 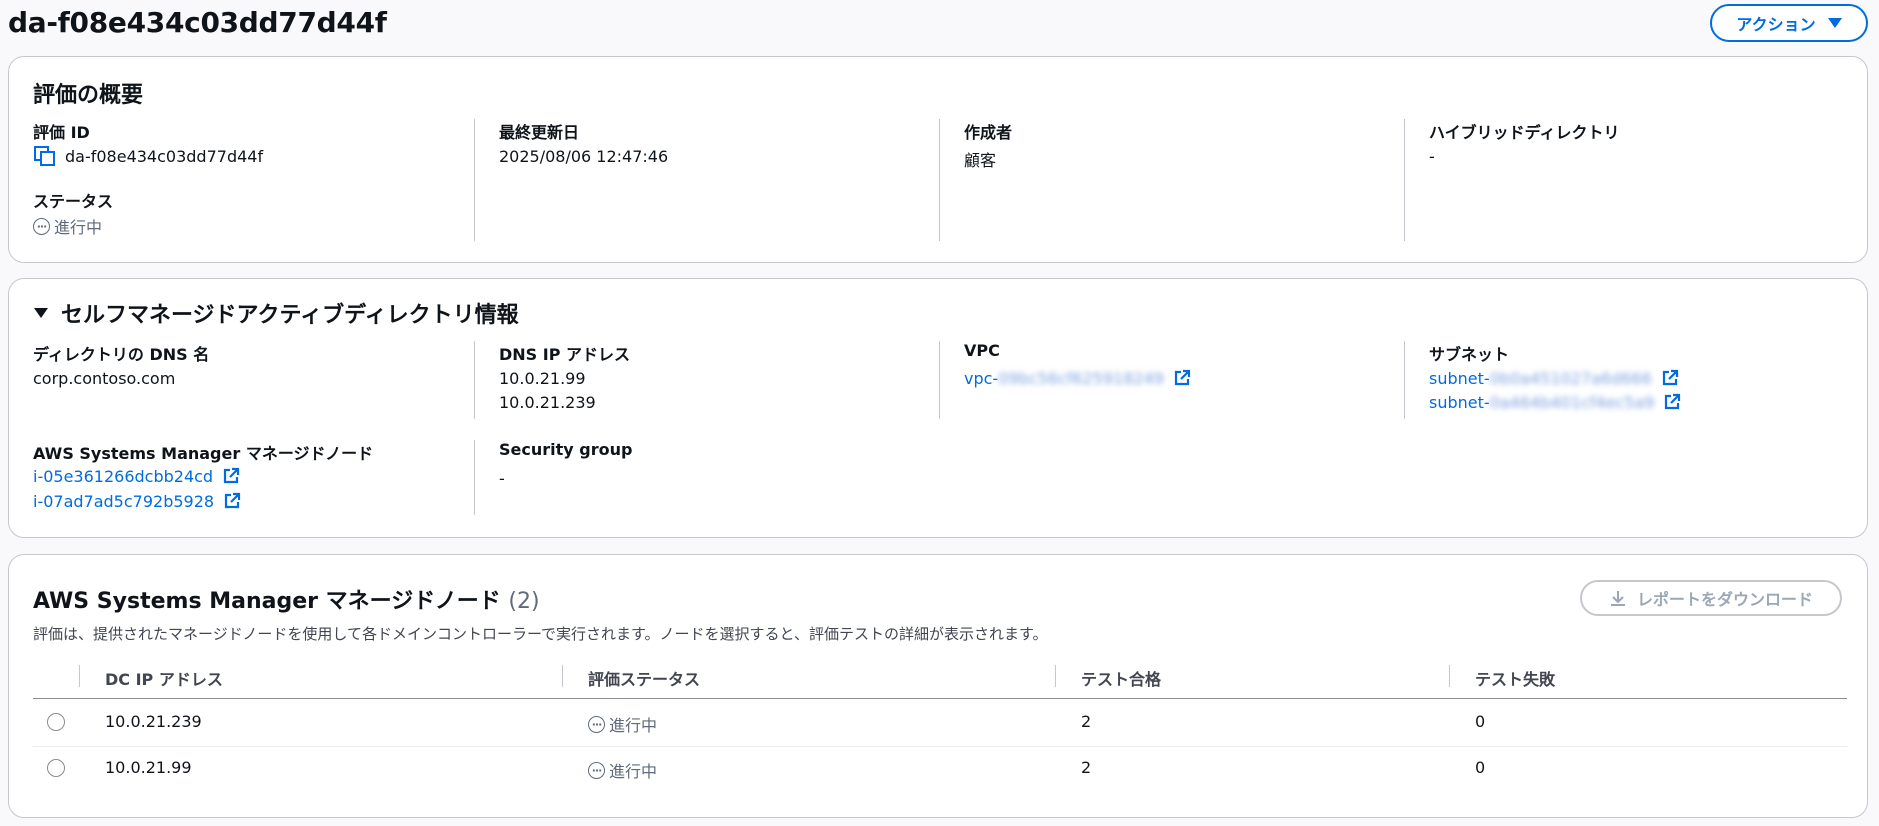 I want to click on assessment-id-value: da-f08e434c03dd77d44f, so click(x=148, y=156).